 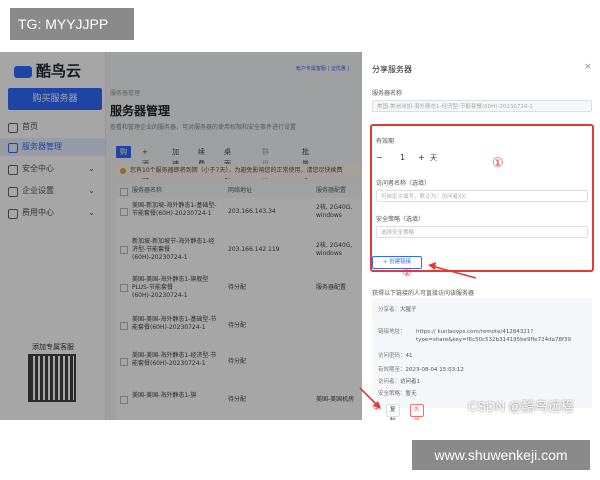 What do you see at coordinates (72, 24) in the screenshot?
I see `watermark-top: TG: MYYJJPP` at bounding box center [72, 24].